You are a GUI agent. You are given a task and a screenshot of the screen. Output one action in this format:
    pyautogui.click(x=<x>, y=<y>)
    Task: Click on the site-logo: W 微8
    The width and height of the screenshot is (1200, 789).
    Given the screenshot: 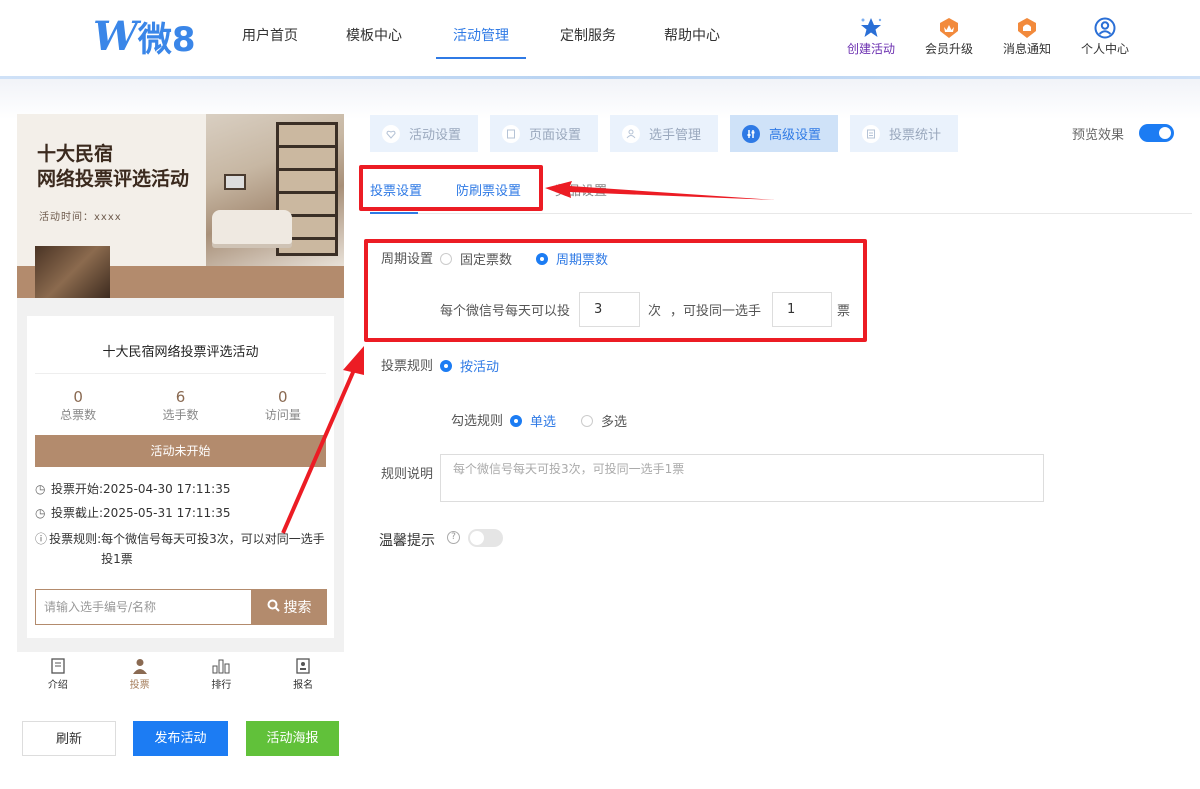 What is the action you would take?
    pyautogui.click(x=144, y=36)
    